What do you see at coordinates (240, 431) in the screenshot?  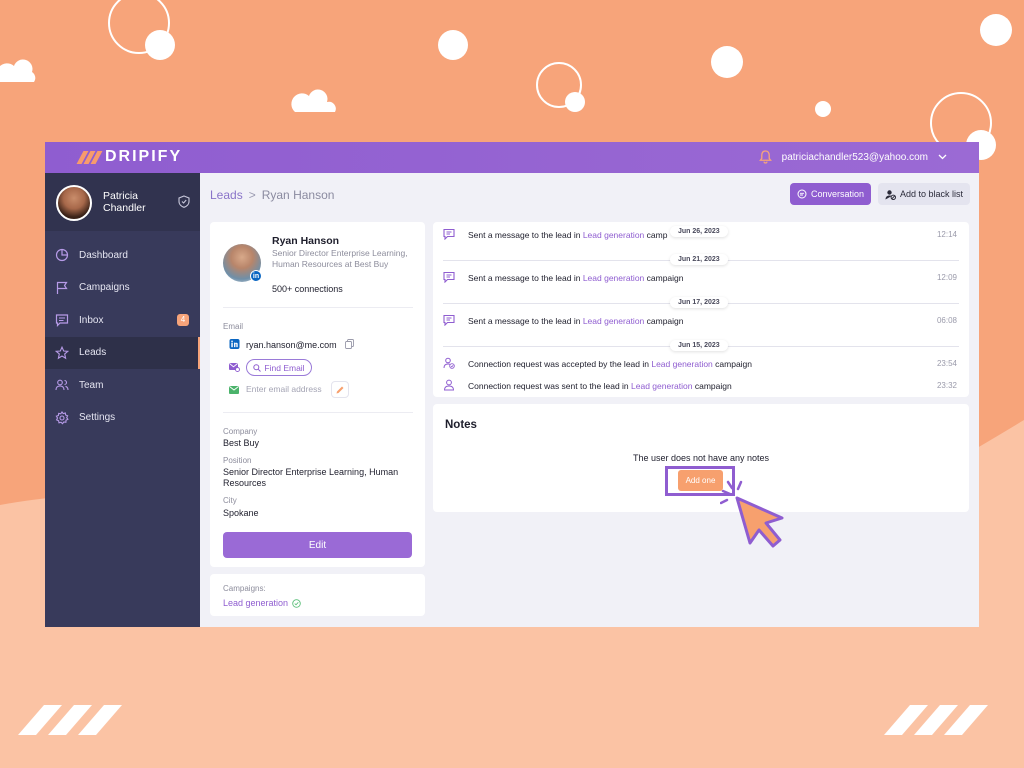 I see `company-label: Company` at bounding box center [240, 431].